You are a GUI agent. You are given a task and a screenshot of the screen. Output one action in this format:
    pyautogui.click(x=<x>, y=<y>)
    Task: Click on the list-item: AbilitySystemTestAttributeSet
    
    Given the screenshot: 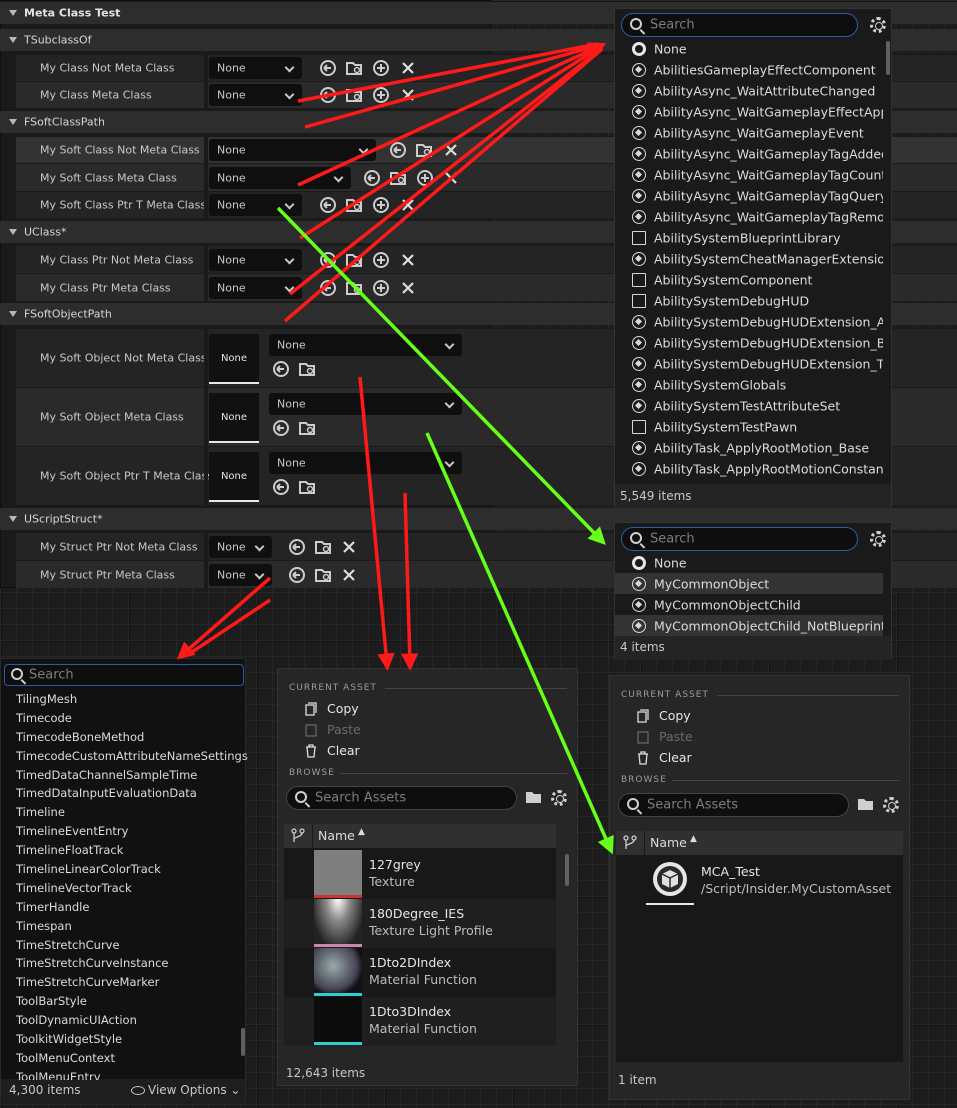 What is the action you would take?
    pyautogui.click(x=749, y=405)
    